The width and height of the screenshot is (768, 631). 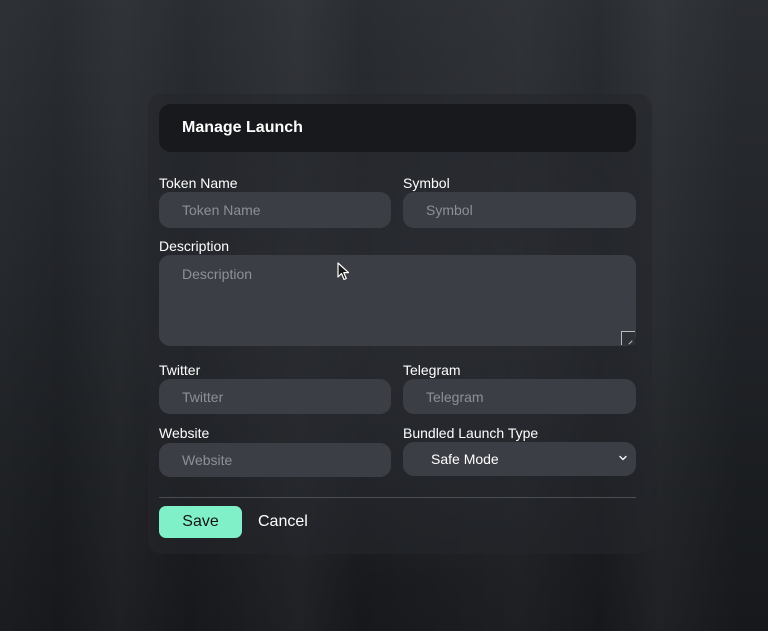 I want to click on symbol-input, so click(x=519, y=210).